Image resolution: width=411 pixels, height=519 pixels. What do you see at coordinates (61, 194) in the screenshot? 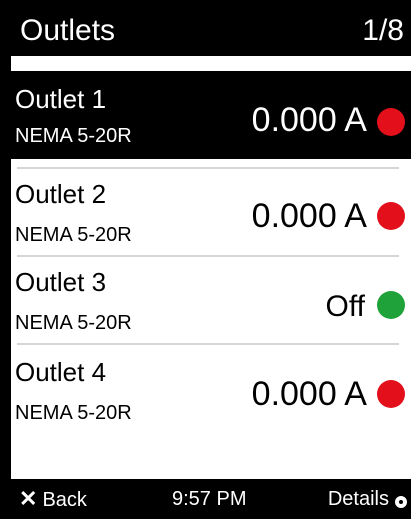
I see `outlet-name: Outlet 2` at bounding box center [61, 194].